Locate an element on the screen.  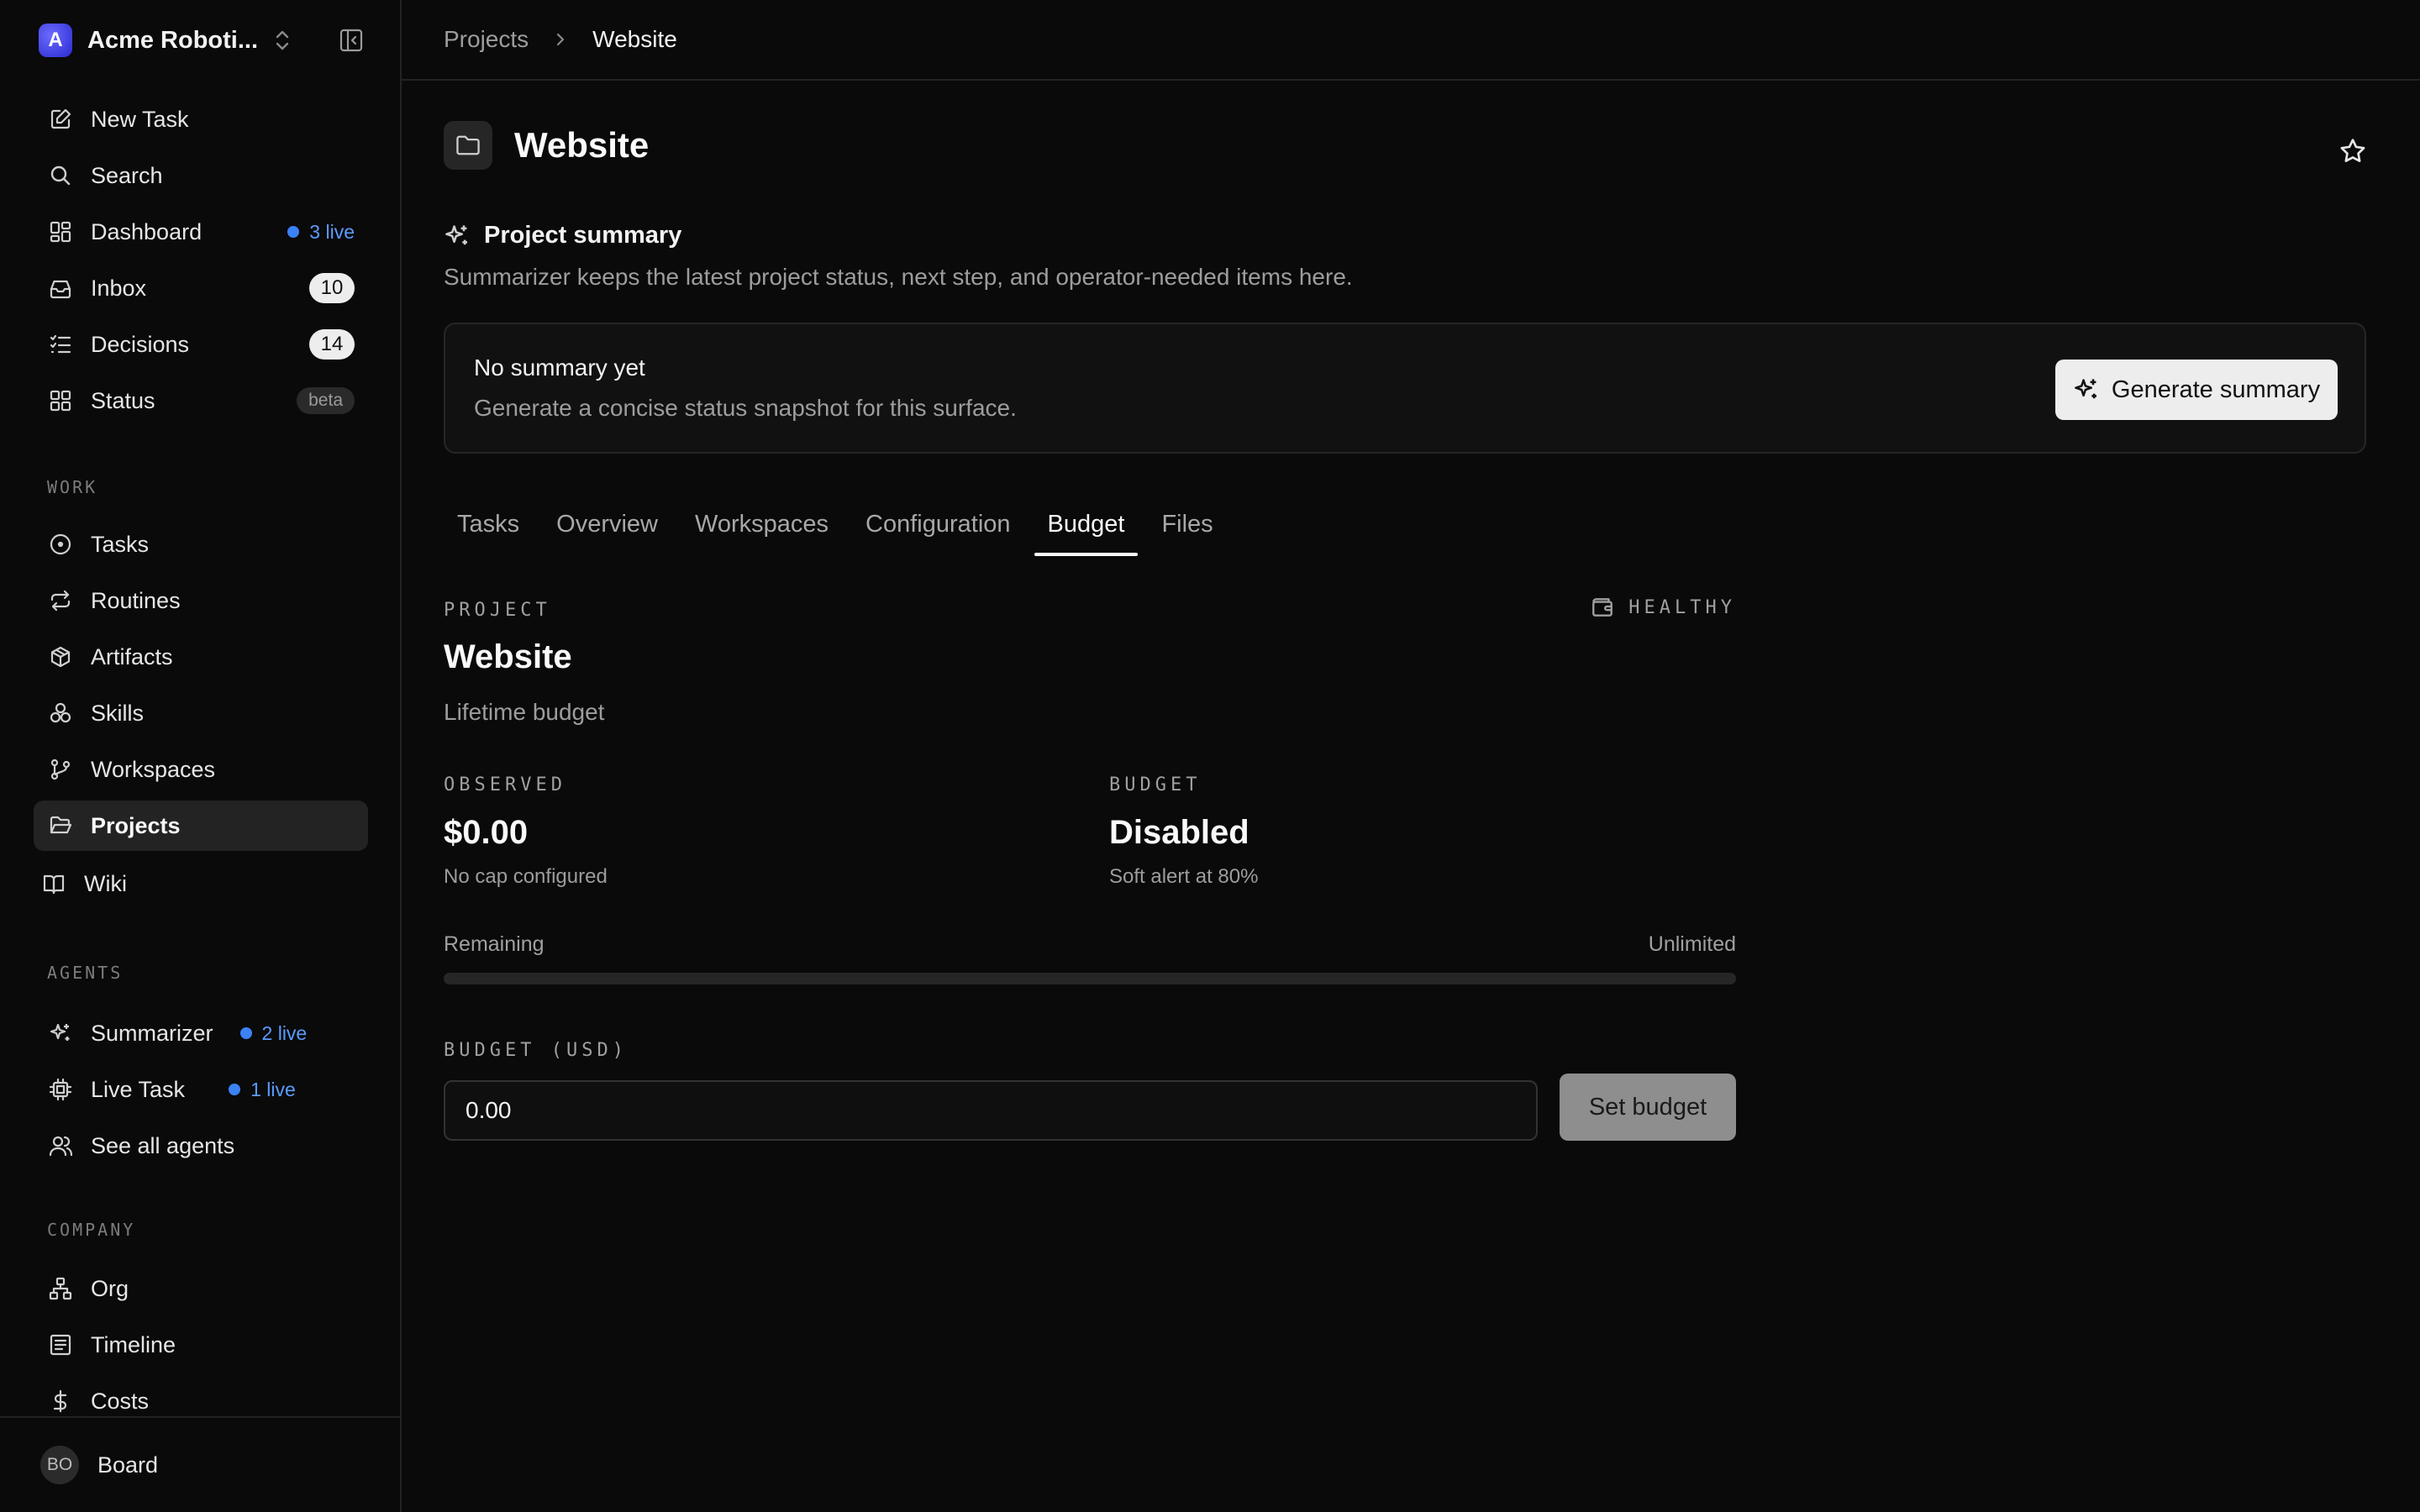
search-icon is located at coordinates (60, 175).